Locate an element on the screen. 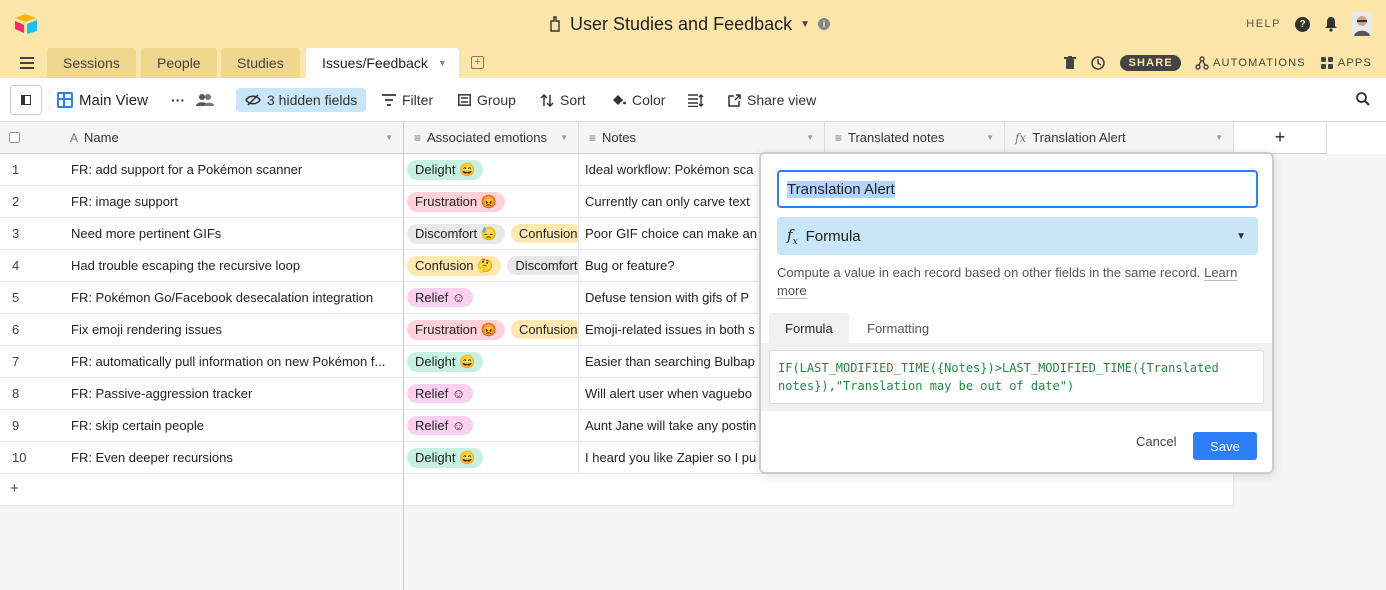 Image resolution: width=1386 pixels, height=590 pixels. name-cell: Need more pertinent GIFs is located at coordinates (232, 234).